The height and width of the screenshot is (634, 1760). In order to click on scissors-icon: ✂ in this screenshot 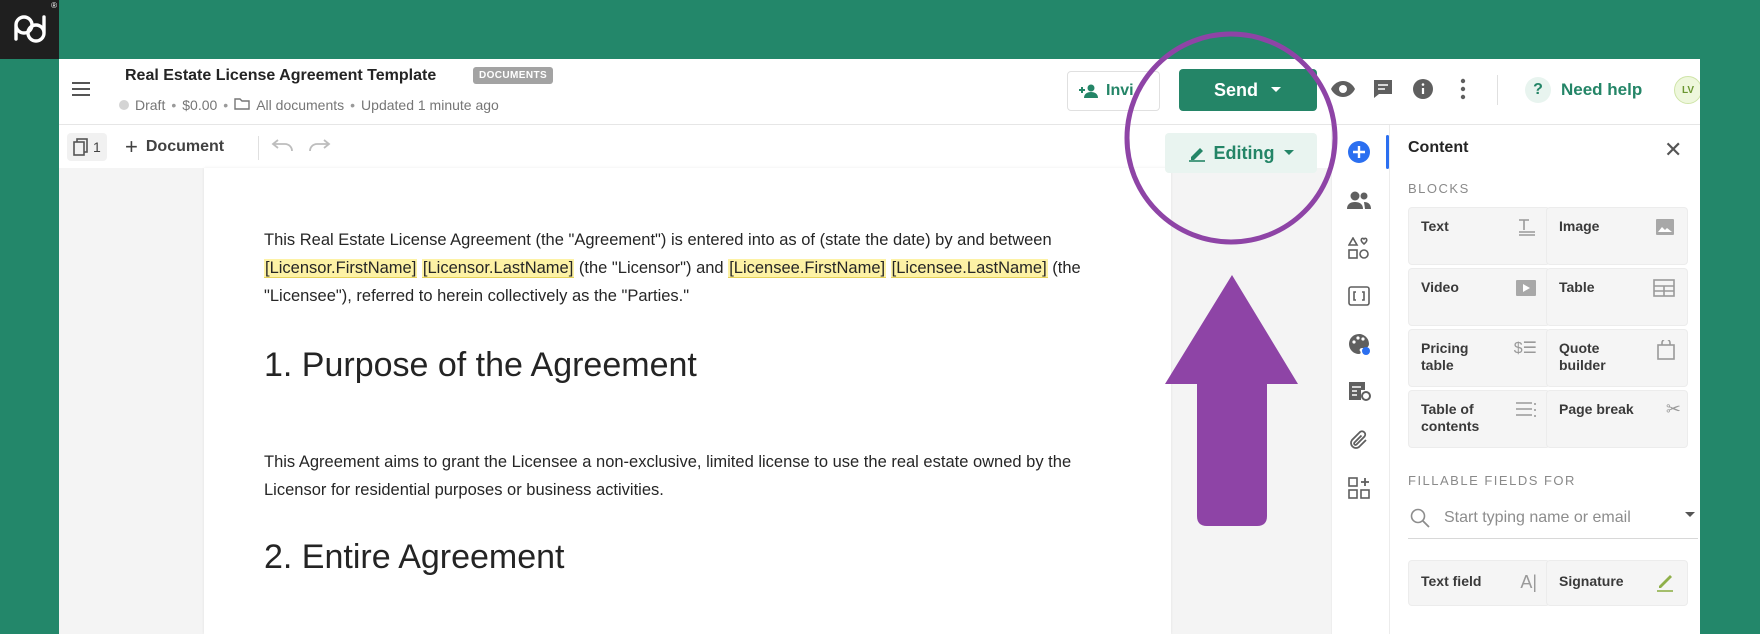, I will do `click(1673, 409)`.